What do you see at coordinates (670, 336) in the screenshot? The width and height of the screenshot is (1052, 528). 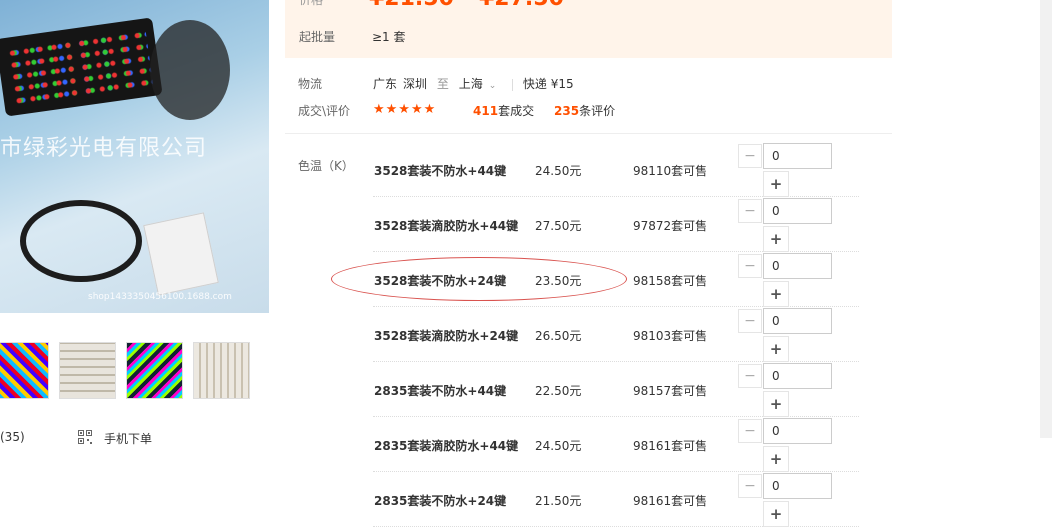 I see `sku-stock: 98103套可售` at bounding box center [670, 336].